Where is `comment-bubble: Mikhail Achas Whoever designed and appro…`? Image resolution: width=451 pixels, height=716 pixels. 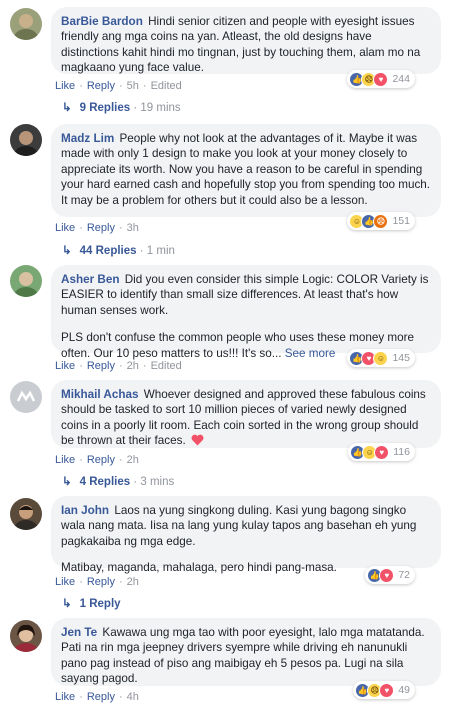
comment-bubble: Mikhail Achas Whoever designed and appro… is located at coordinates (246, 414).